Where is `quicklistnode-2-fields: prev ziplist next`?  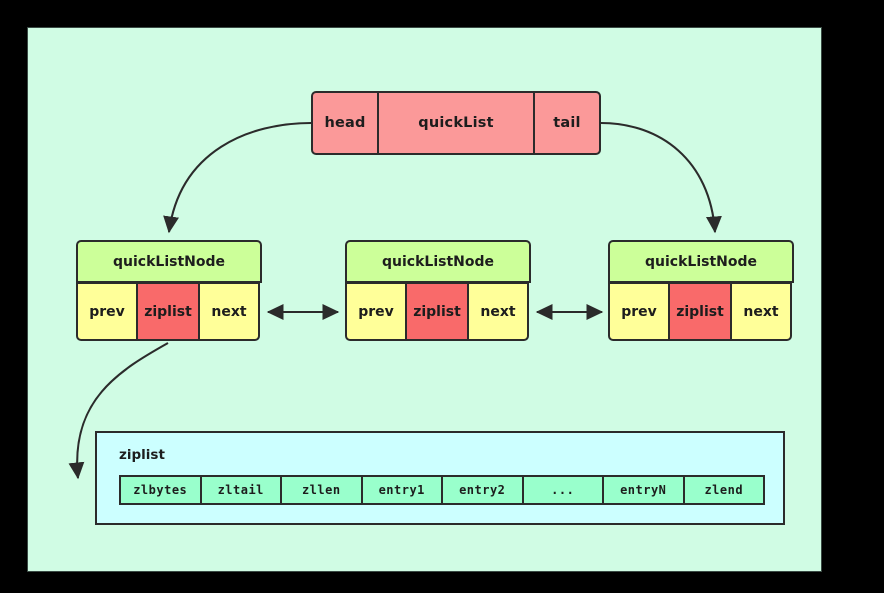 quicklistnode-2-fields: prev ziplist next is located at coordinates (438, 311).